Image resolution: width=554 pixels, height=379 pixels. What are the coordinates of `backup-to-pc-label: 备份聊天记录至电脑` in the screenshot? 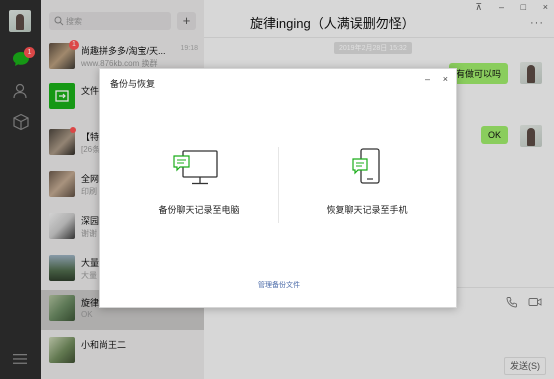 It's located at (199, 210).